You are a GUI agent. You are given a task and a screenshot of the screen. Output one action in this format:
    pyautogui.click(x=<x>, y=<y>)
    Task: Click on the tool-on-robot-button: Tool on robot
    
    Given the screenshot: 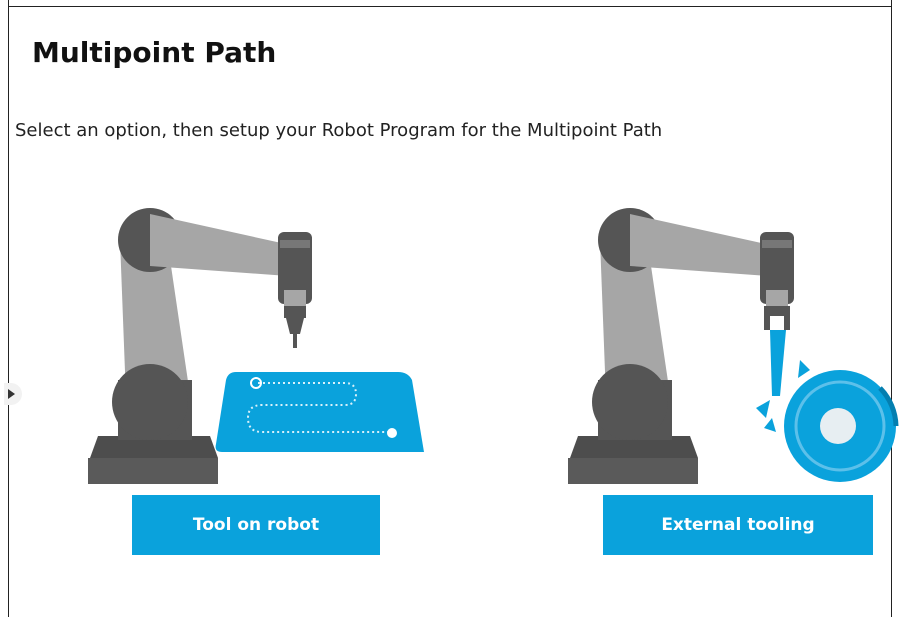 What is the action you would take?
    pyautogui.click(x=256, y=525)
    